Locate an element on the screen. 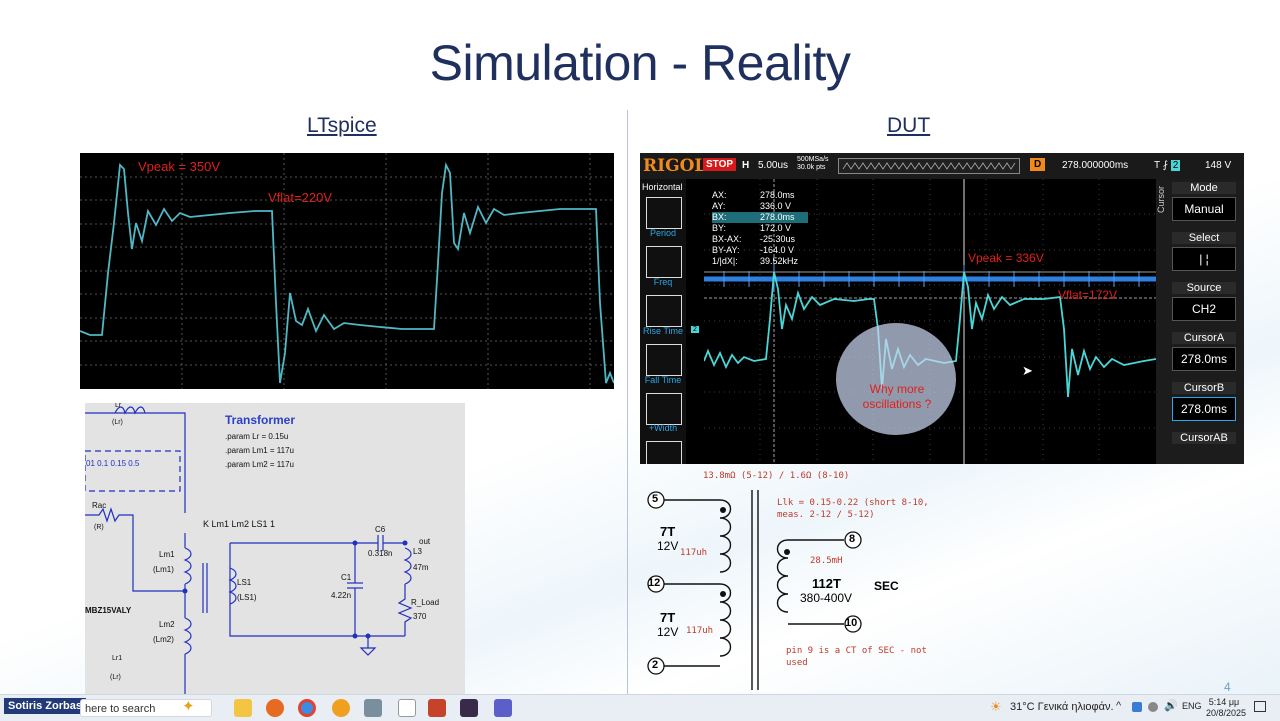  measure-rise-time: Rise Time is located at coordinates (663, 331).